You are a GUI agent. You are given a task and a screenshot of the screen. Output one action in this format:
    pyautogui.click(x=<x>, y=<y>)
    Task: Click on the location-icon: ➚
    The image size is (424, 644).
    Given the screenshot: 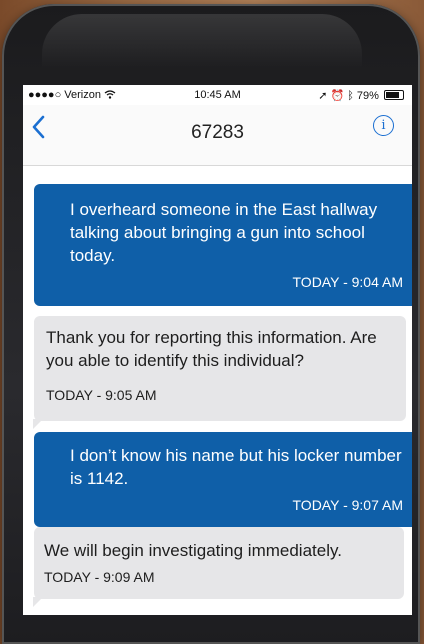 What is the action you would take?
    pyautogui.click(x=323, y=96)
    